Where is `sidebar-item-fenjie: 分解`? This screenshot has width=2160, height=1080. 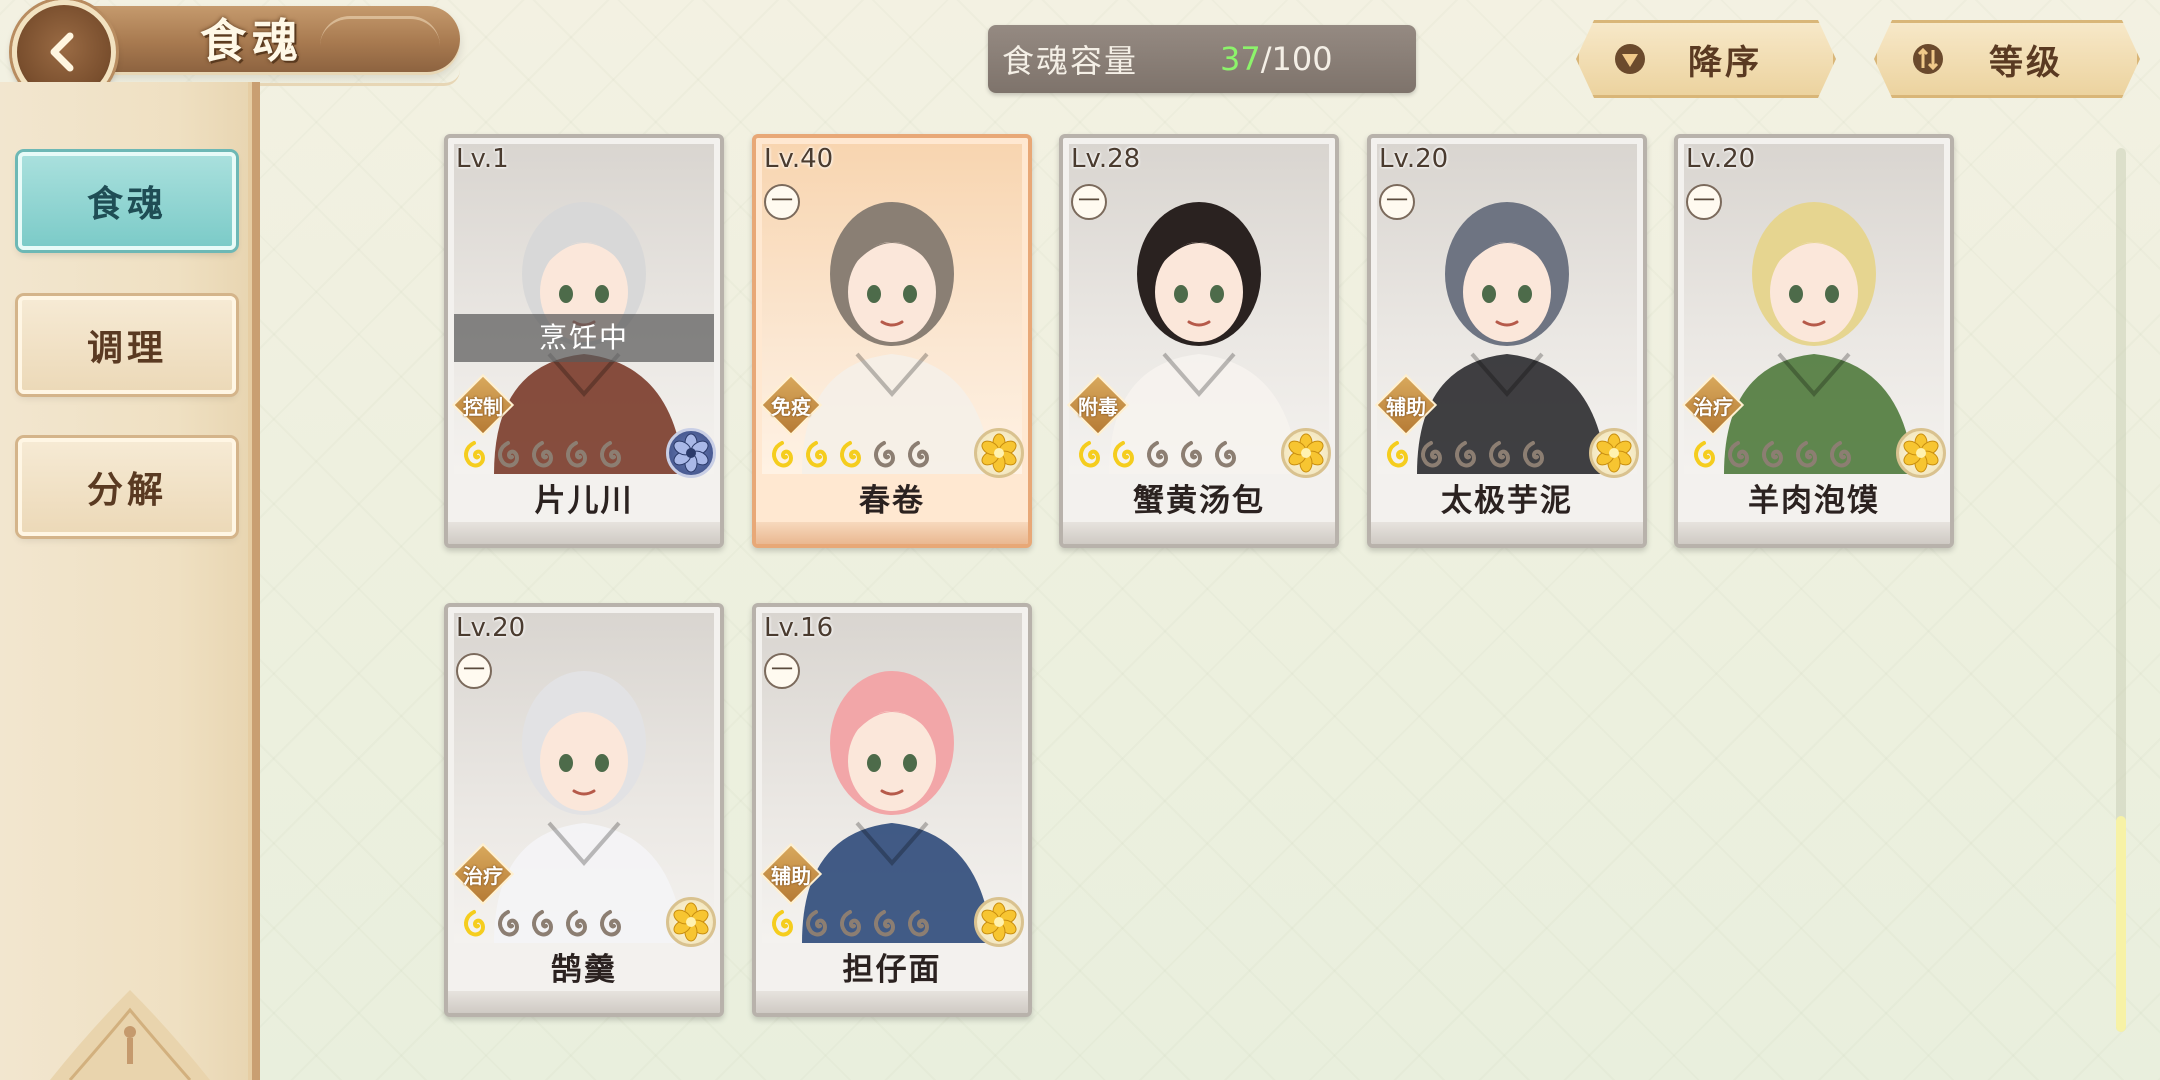
sidebar-item-fenjie: 分解 is located at coordinates (127, 487).